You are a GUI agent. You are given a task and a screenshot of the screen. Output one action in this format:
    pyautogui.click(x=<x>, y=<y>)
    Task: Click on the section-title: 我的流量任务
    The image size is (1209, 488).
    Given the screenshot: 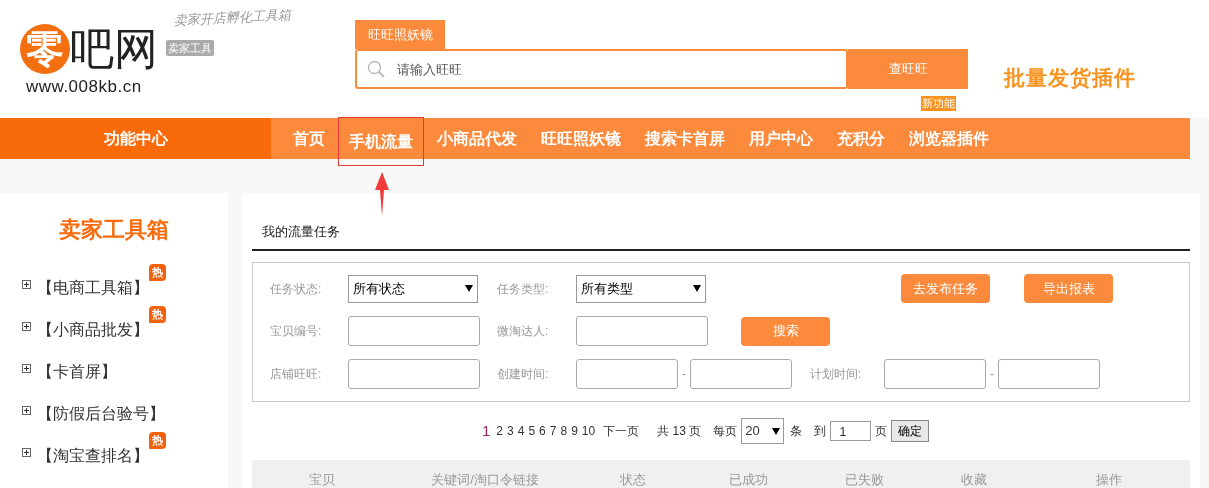 What is the action you would take?
    pyautogui.click(x=301, y=231)
    